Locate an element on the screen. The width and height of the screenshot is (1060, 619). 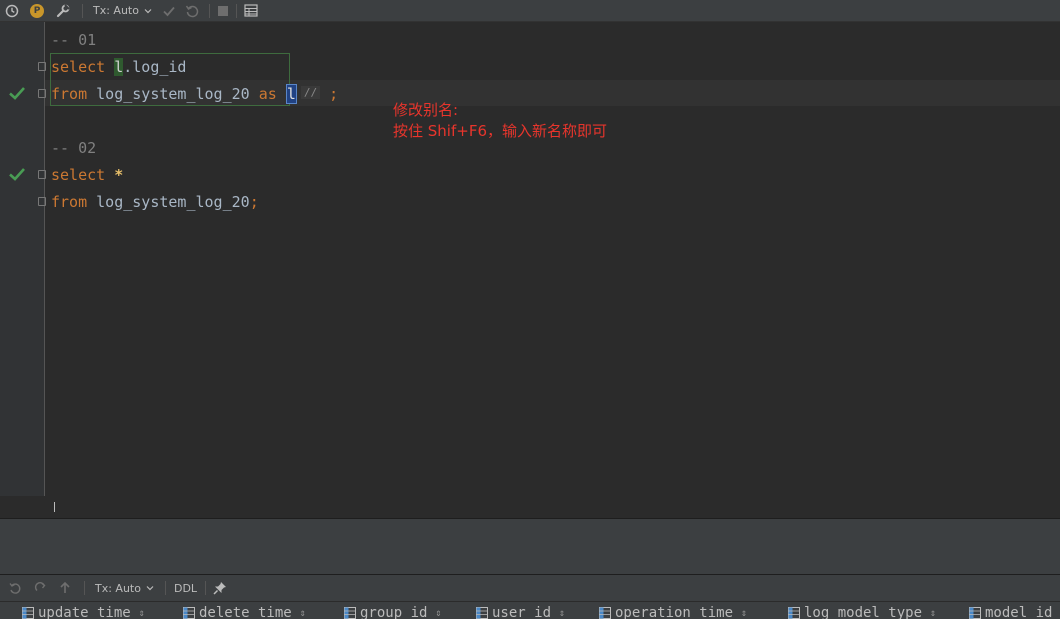
annotation-title: 修改别名: is located at coordinates (426, 110).